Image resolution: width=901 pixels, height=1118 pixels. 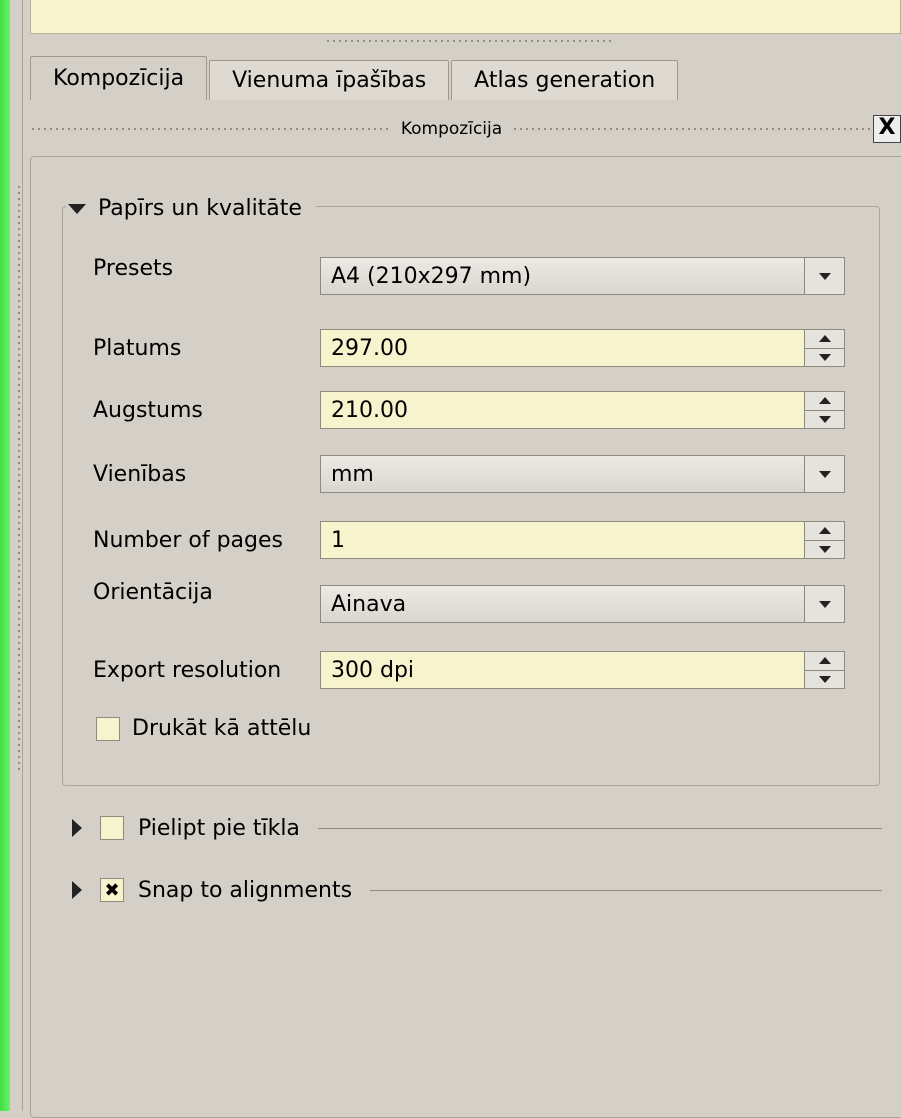 I want to click on presets-row: Presets A4 (210x297 mm), so click(x=473, y=276).